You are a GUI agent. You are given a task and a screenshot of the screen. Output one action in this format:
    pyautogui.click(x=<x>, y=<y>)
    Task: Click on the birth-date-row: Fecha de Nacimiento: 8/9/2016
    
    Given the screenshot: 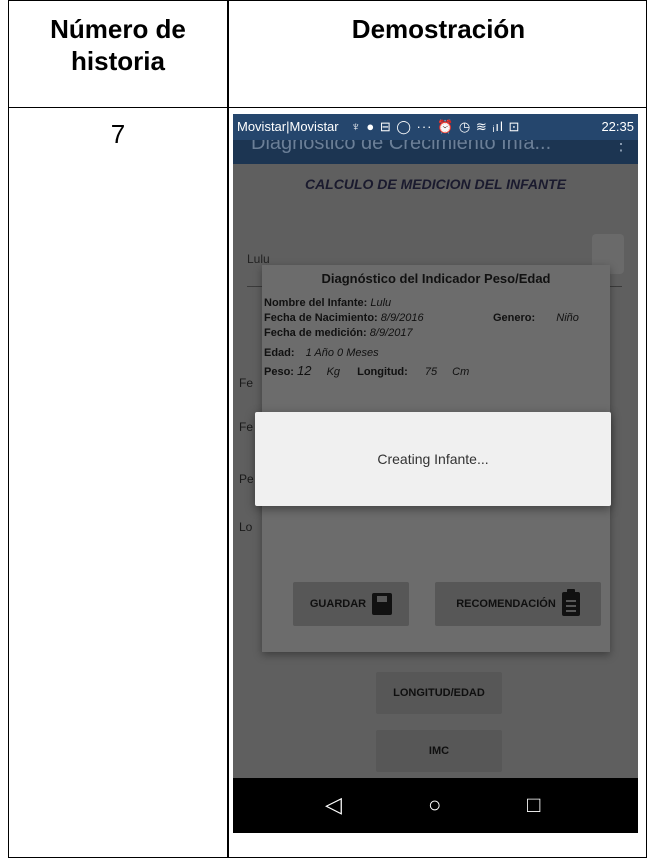 What is the action you would take?
    pyautogui.click(x=344, y=318)
    